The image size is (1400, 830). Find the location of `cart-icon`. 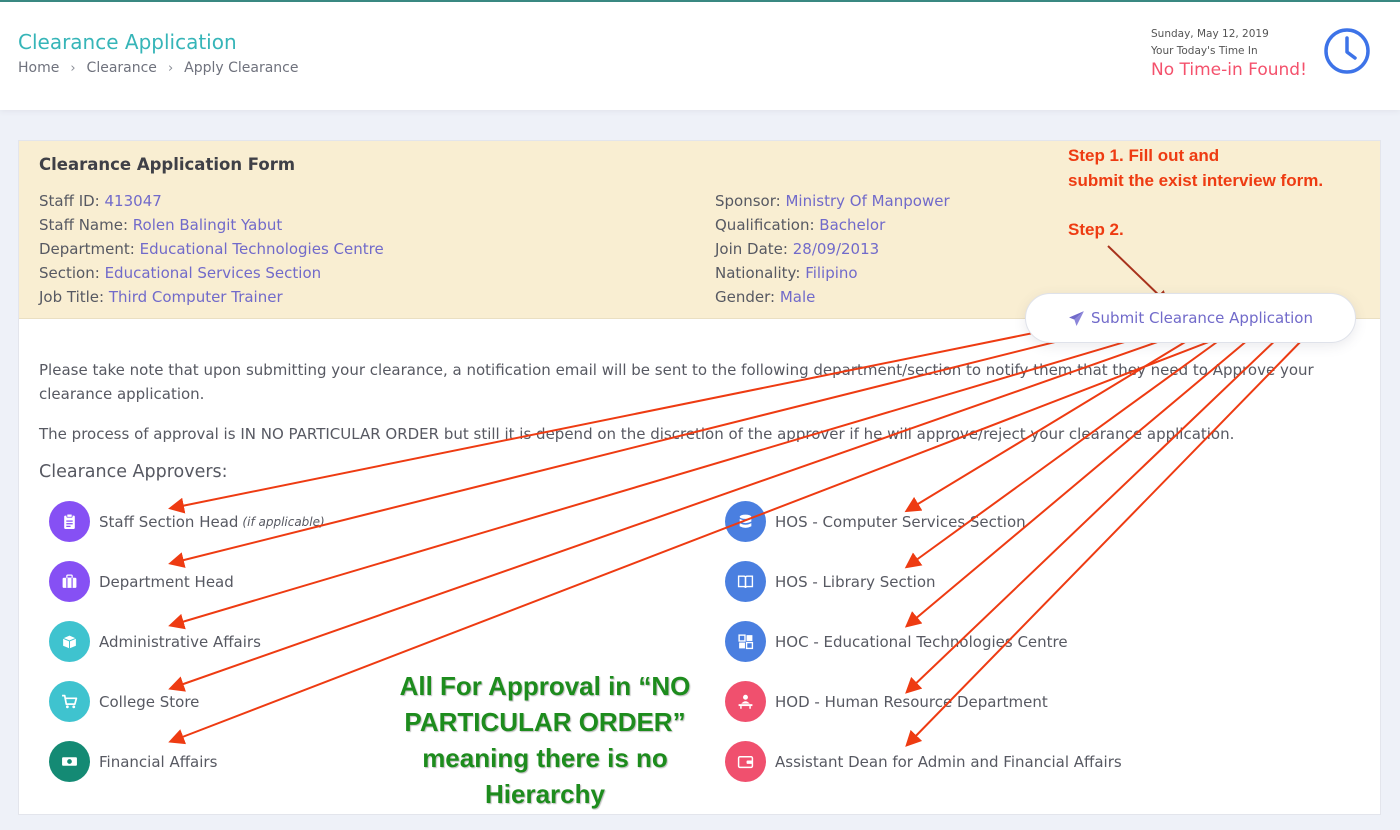

cart-icon is located at coordinates (69, 701).